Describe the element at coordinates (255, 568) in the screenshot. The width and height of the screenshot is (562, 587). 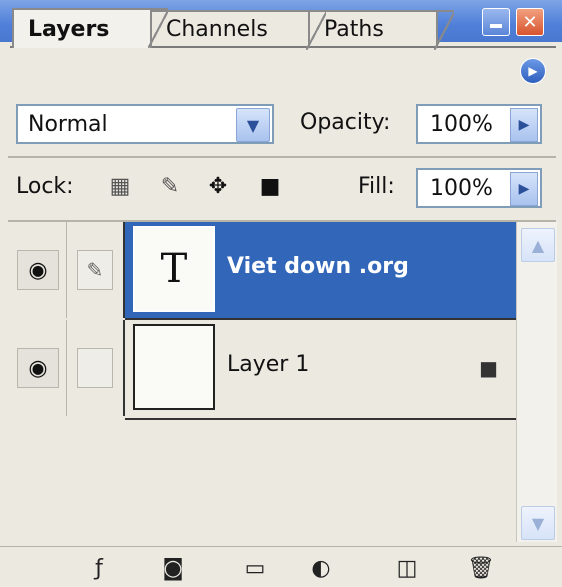
I see `new-group-icon: ▭` at that location.